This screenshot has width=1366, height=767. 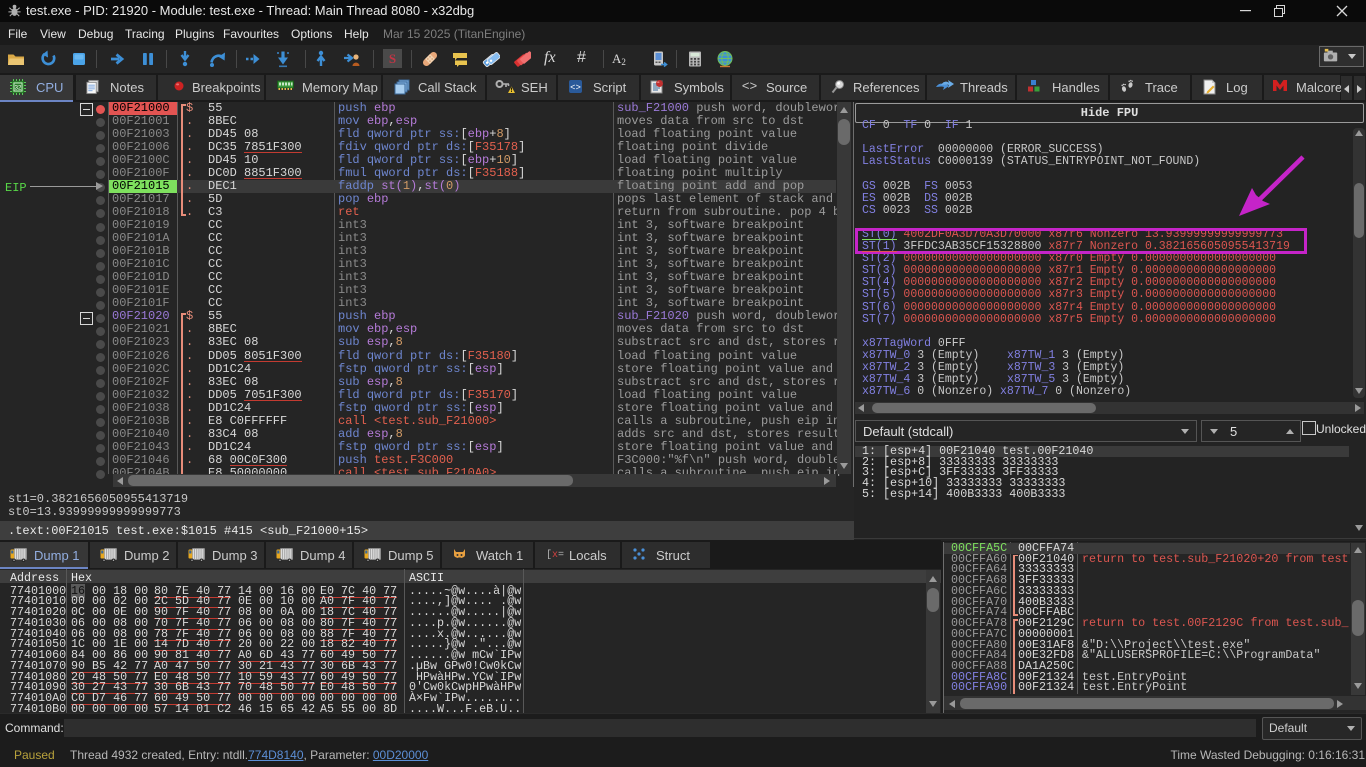 I want to click on svg-text: [x=], so click(x=555, y=554).